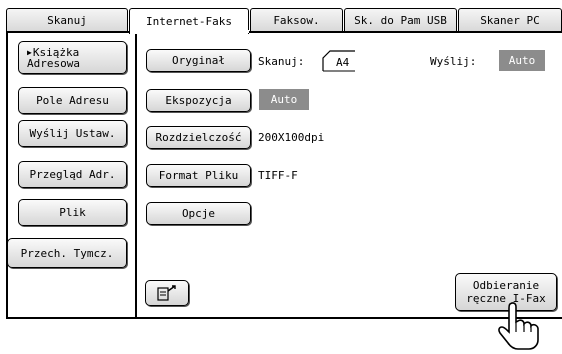 The height and width of the screenshot is (354, 562). What do you see at coordinates (29, 52) in the screenshot?
I see `triangle-right-icon: ▶` at bounding box center [29, 52].